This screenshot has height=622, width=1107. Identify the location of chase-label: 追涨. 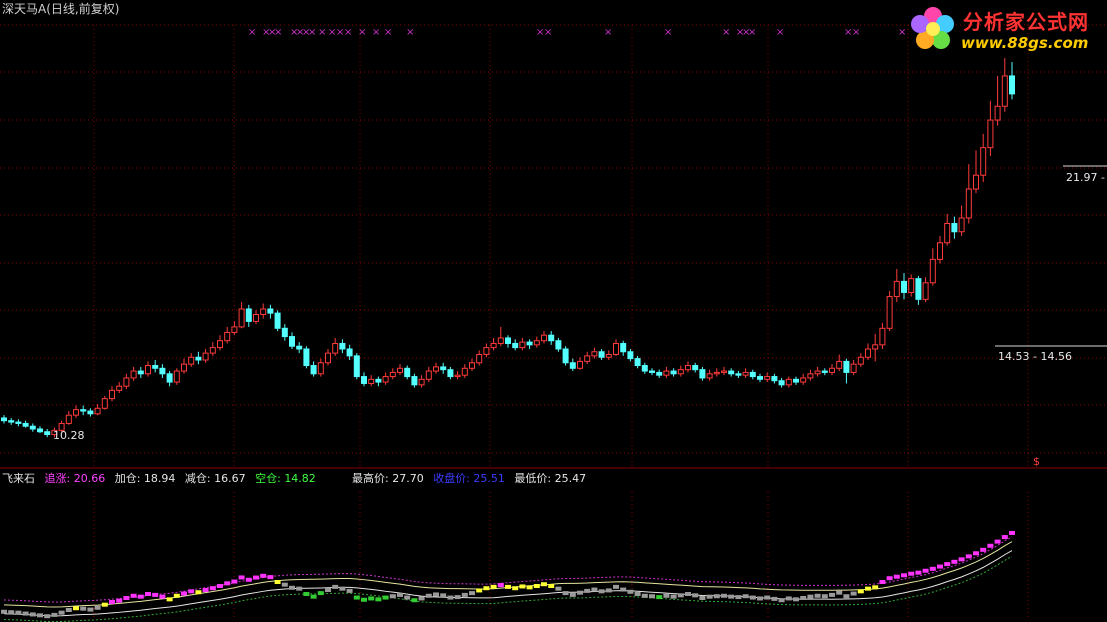
(55, 478).